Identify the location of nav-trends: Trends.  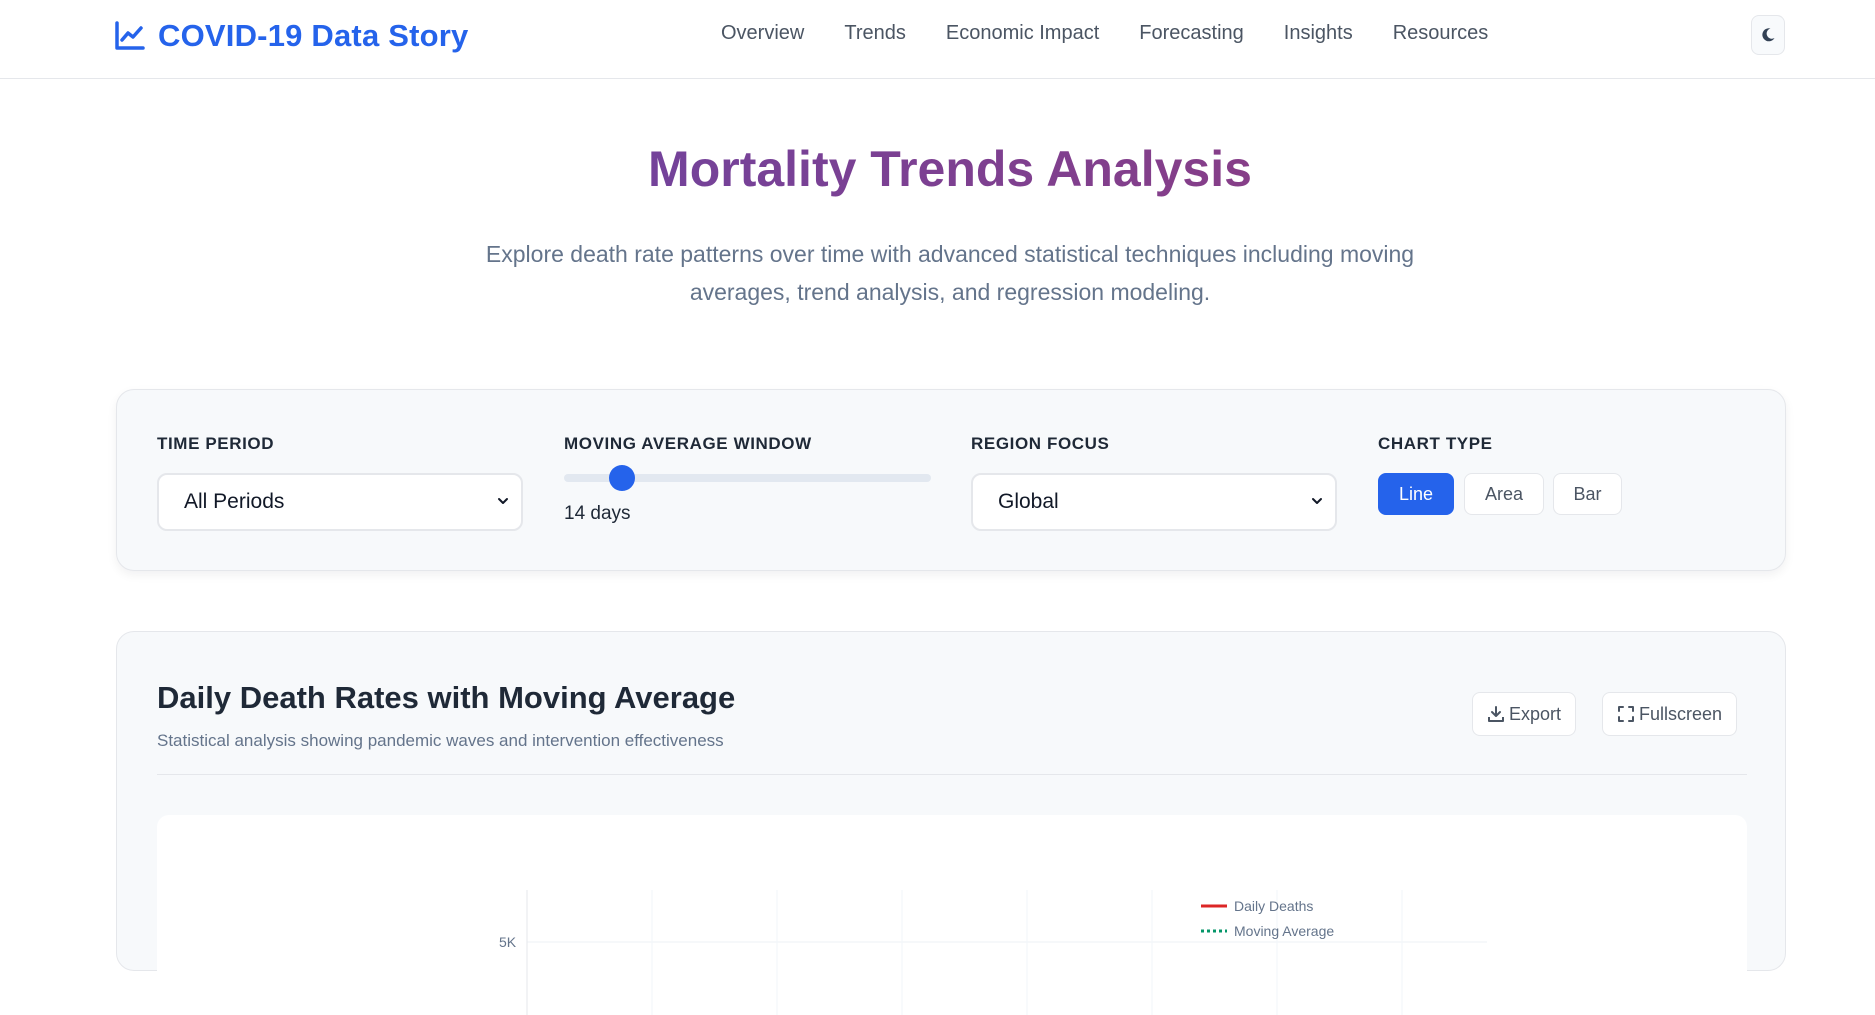
(875, 33).